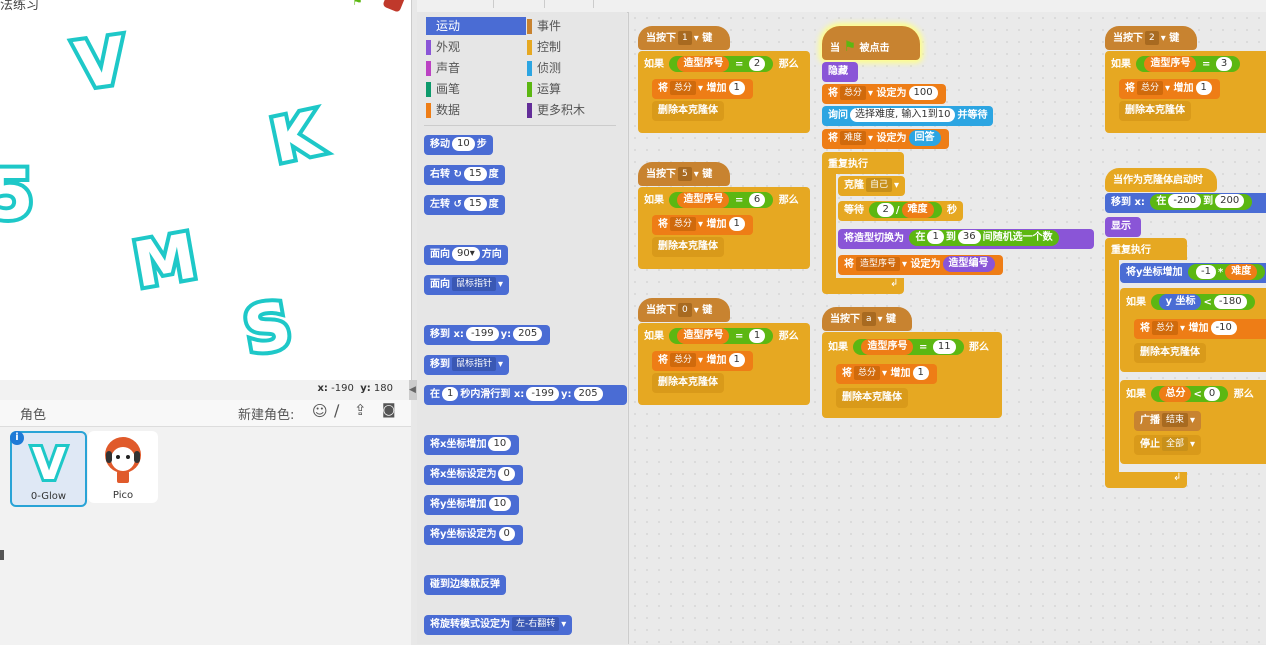 The width and height of the screenshot is (1266, 645). I want to click on category-sound: 声音, so click(443, 68).